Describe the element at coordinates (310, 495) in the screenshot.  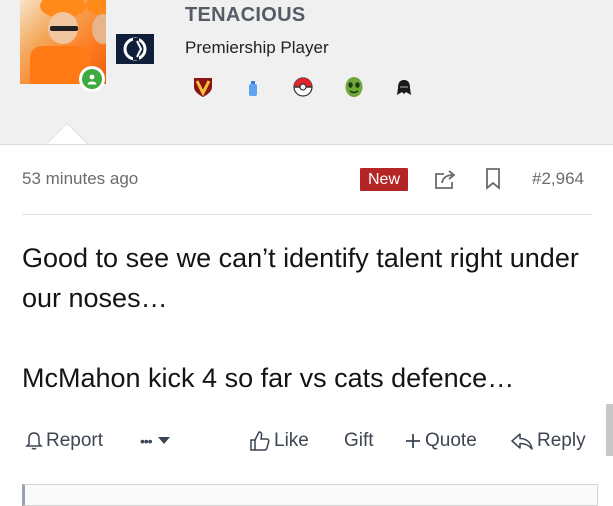
I see `reply-preview-box` at that location.